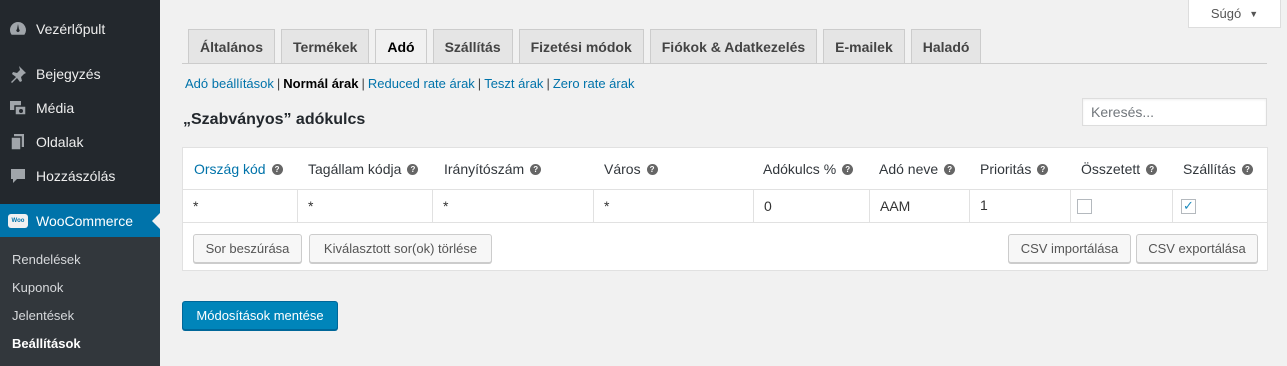 This screenshot has width=1287, height=366. I want to click on csv-export-button: CSV exportálása, so click(1197, 248).